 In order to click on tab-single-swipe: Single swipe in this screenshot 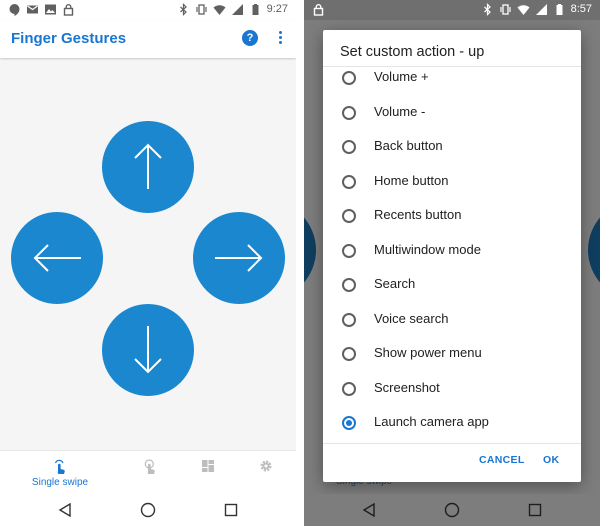, I will do `click(60, 473)`.